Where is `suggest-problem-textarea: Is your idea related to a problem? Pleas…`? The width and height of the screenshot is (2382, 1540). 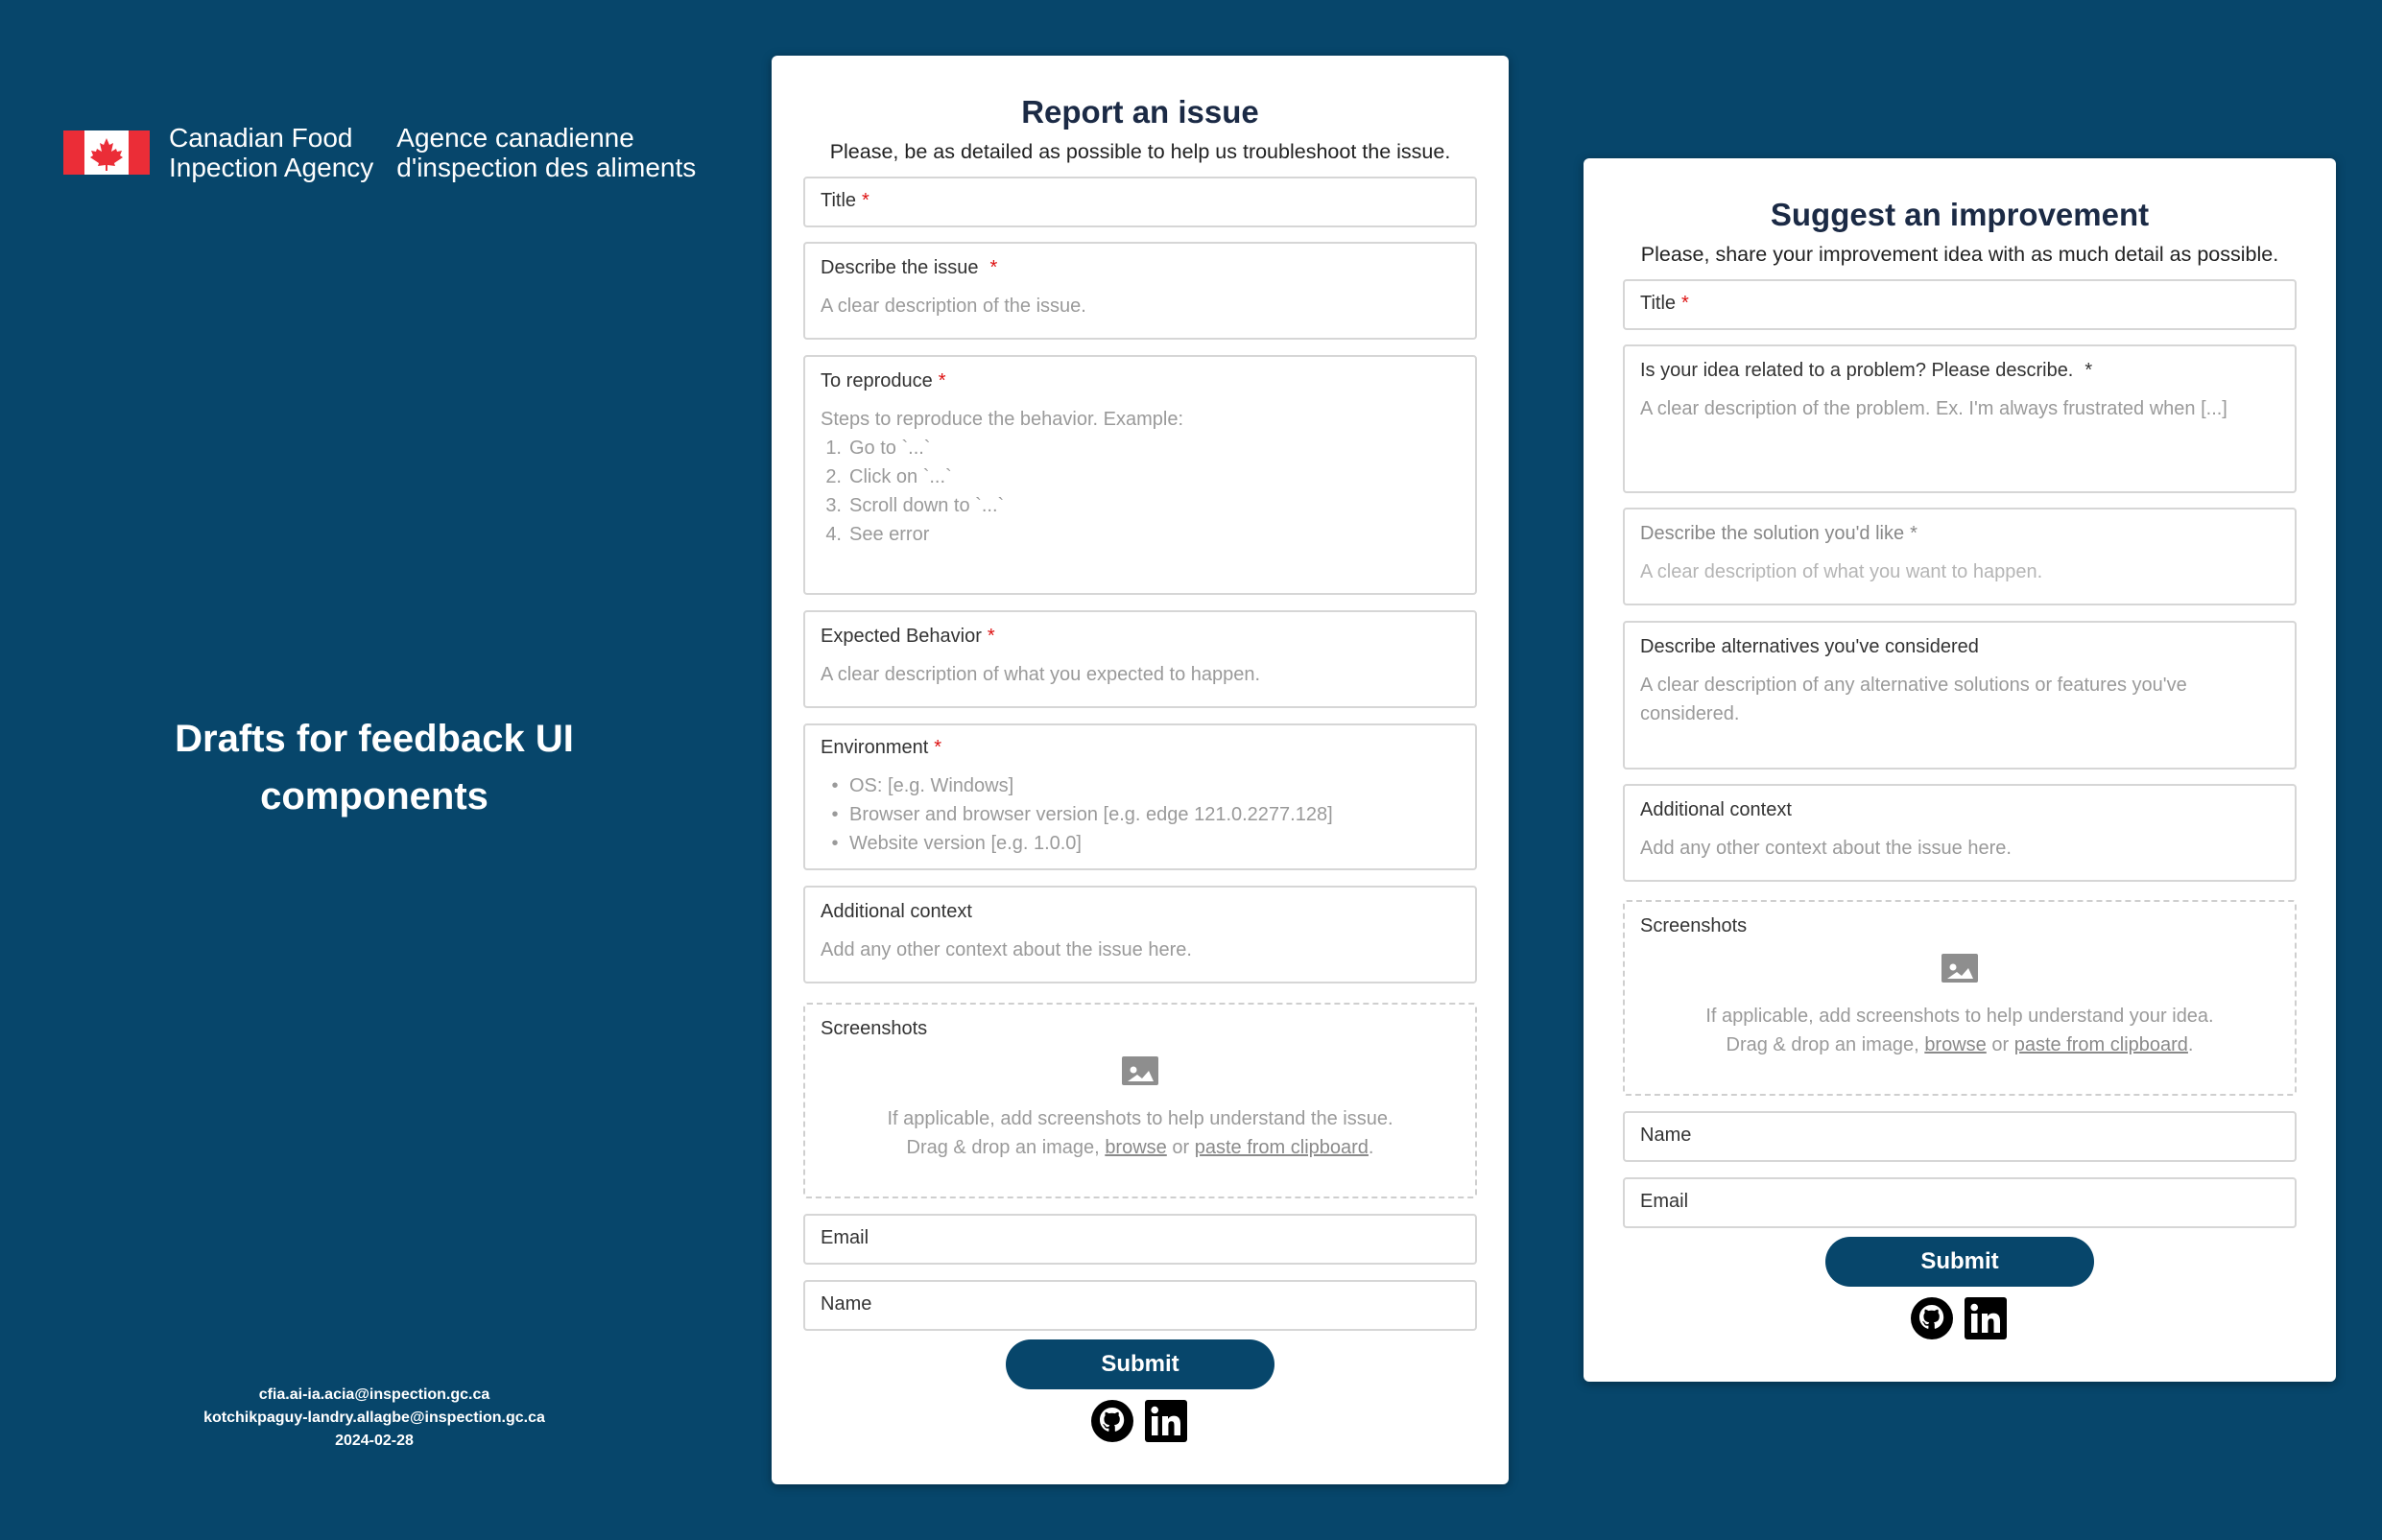 suggest-problem-textarea: Is your idea related to a problem? Pleas… is located at coordinates (1960, 418).